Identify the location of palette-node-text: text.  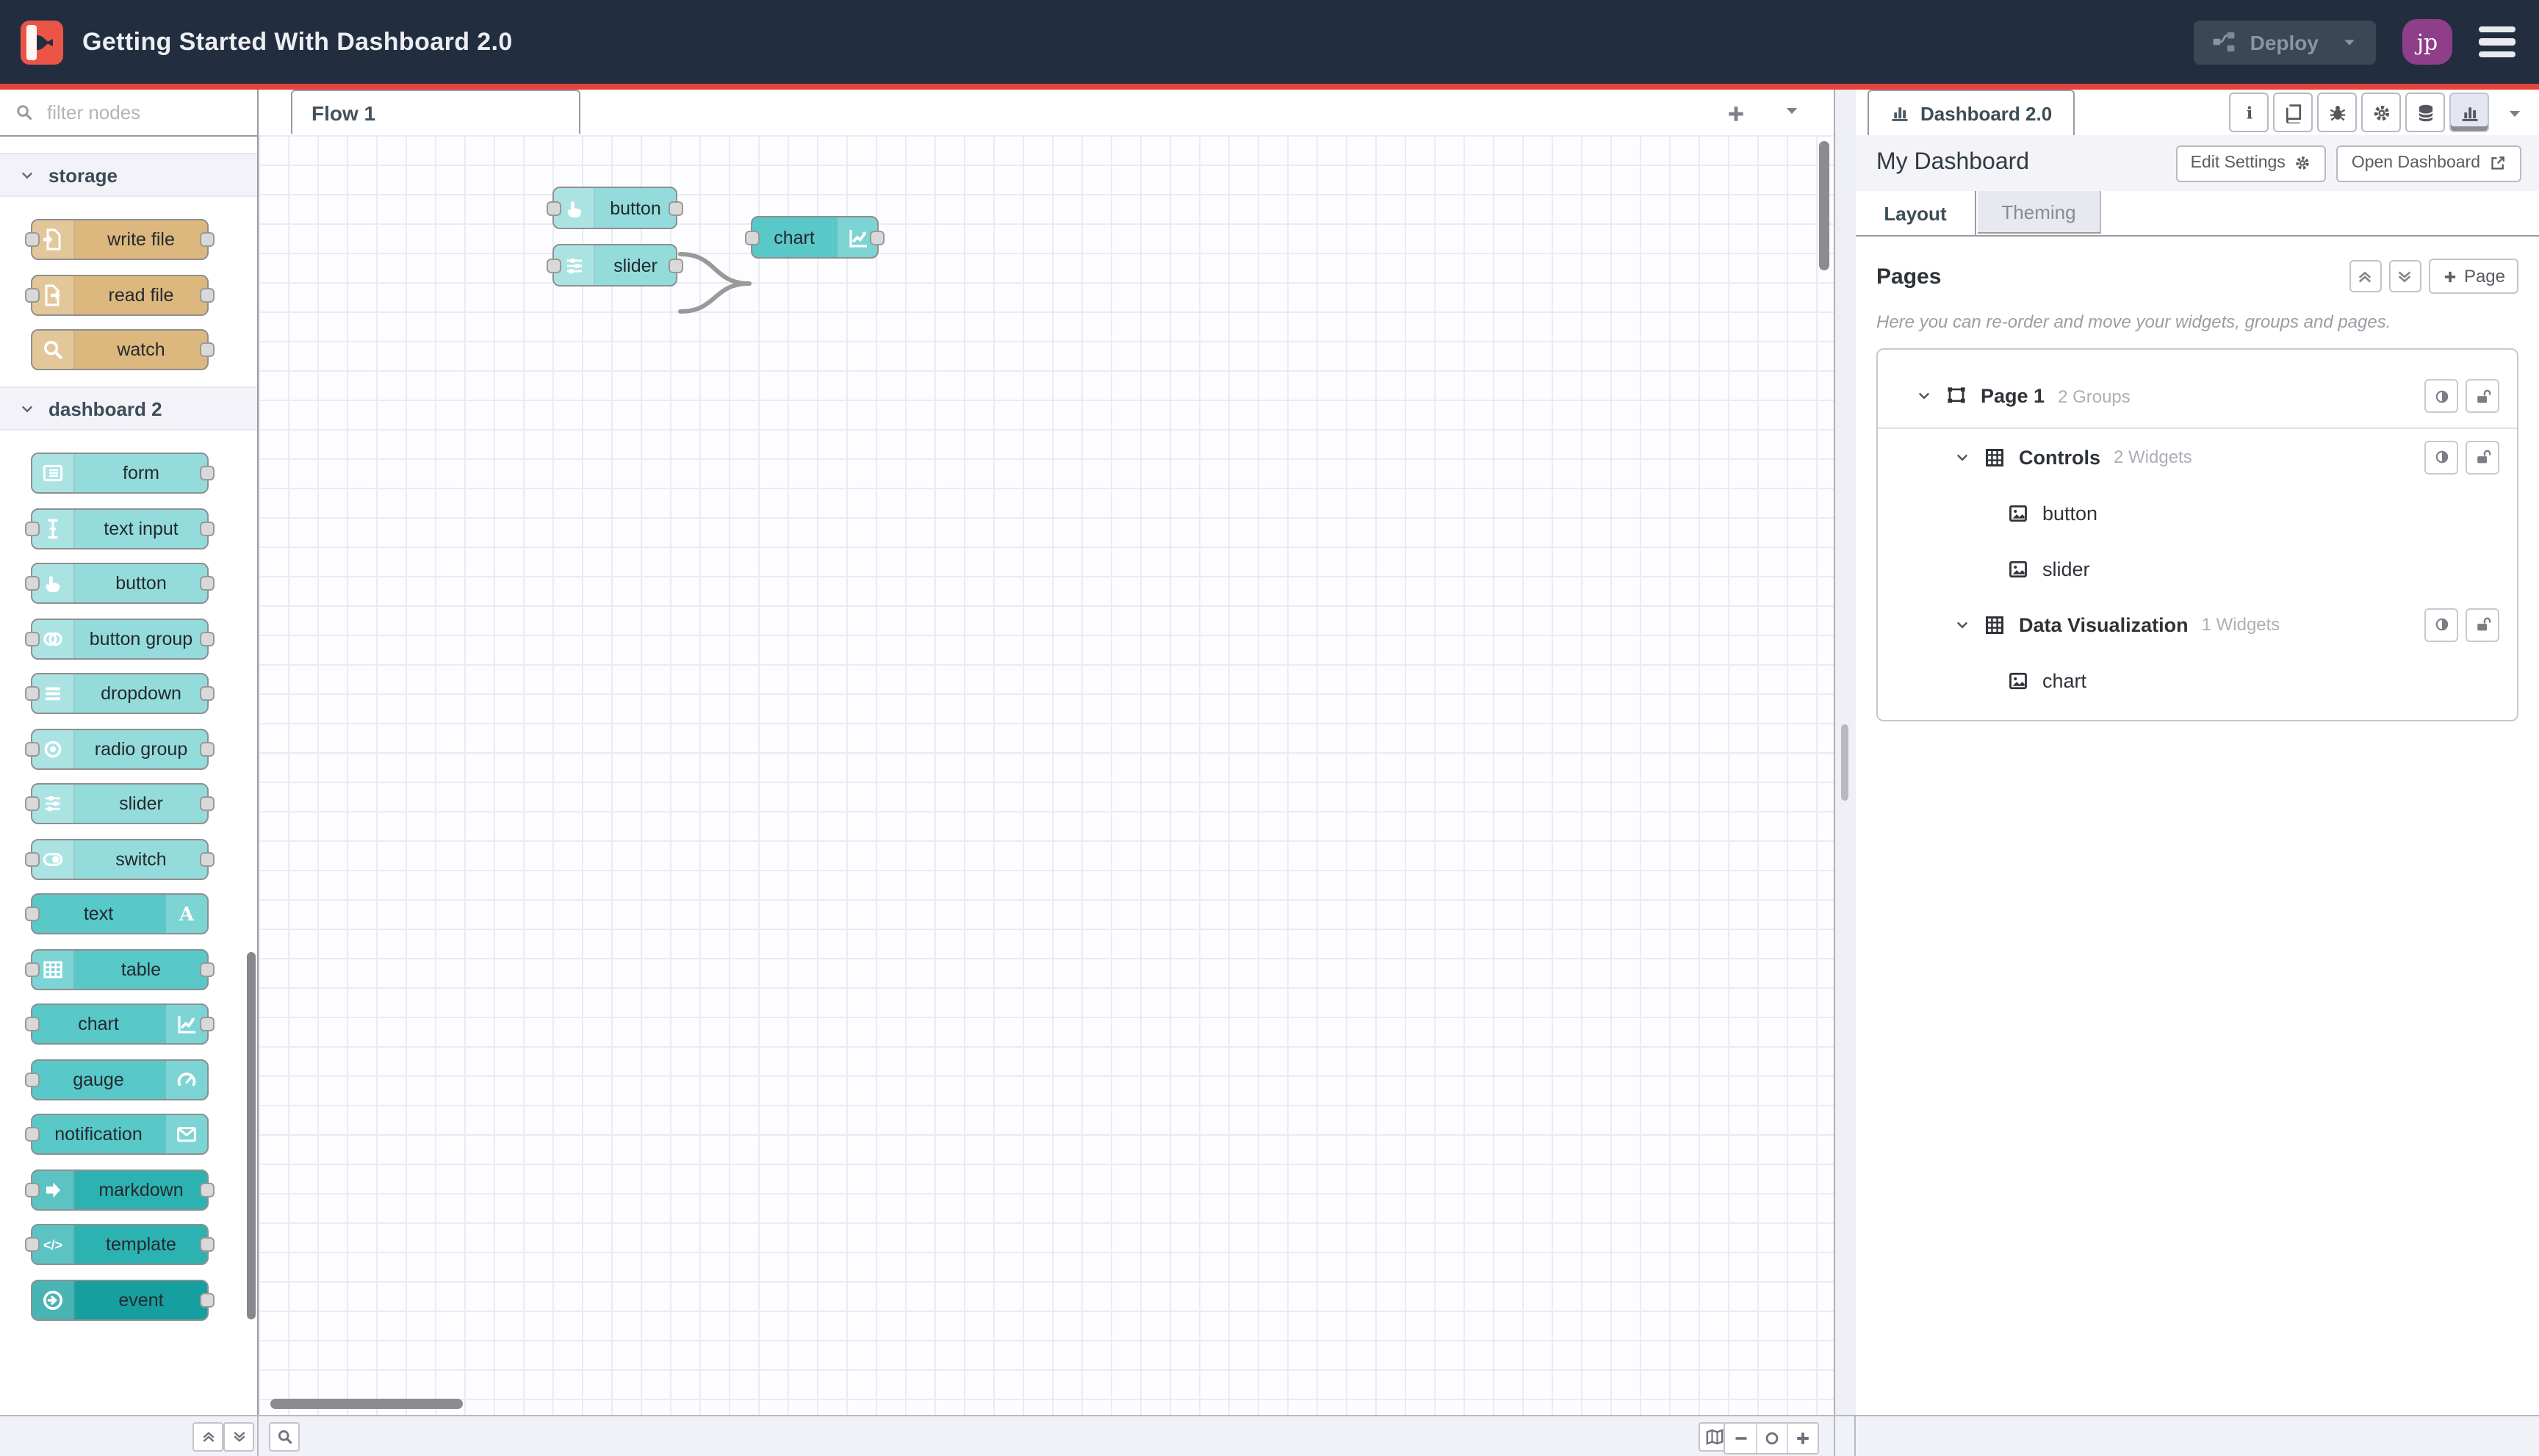
(117, 913).